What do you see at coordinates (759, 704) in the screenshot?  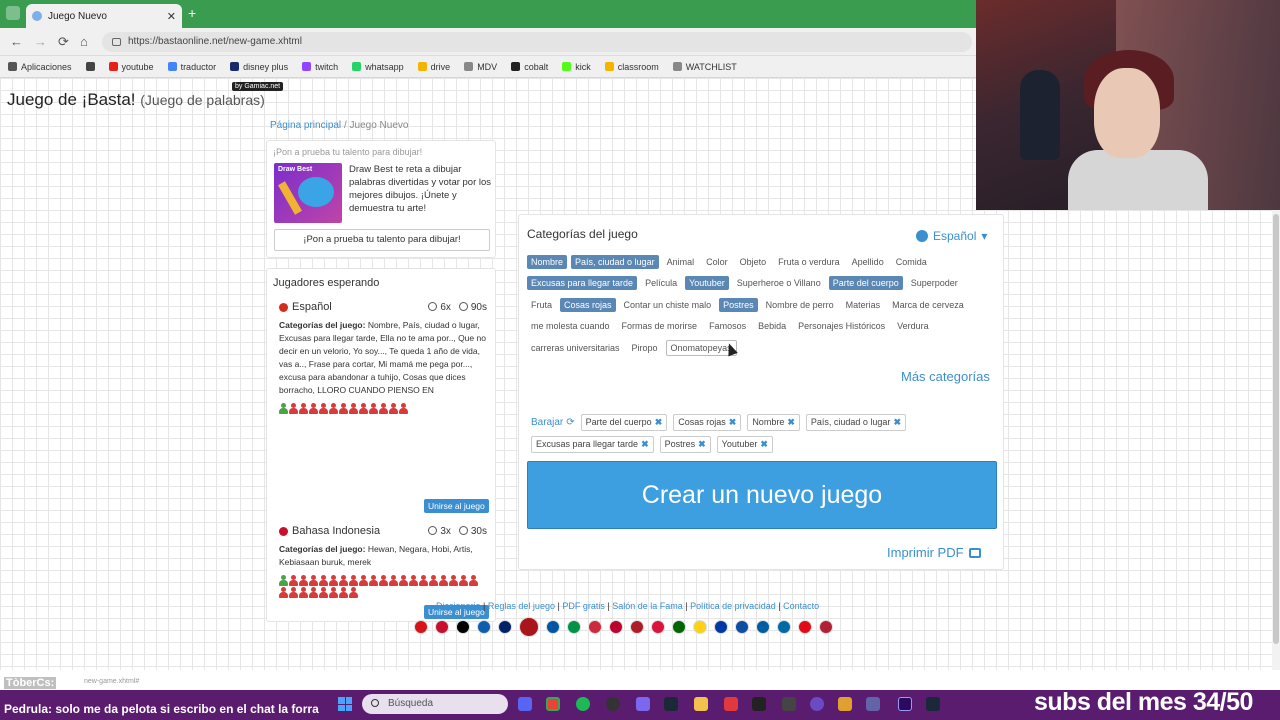 I see `capture-app-icon` at bounding box center [759, 704].